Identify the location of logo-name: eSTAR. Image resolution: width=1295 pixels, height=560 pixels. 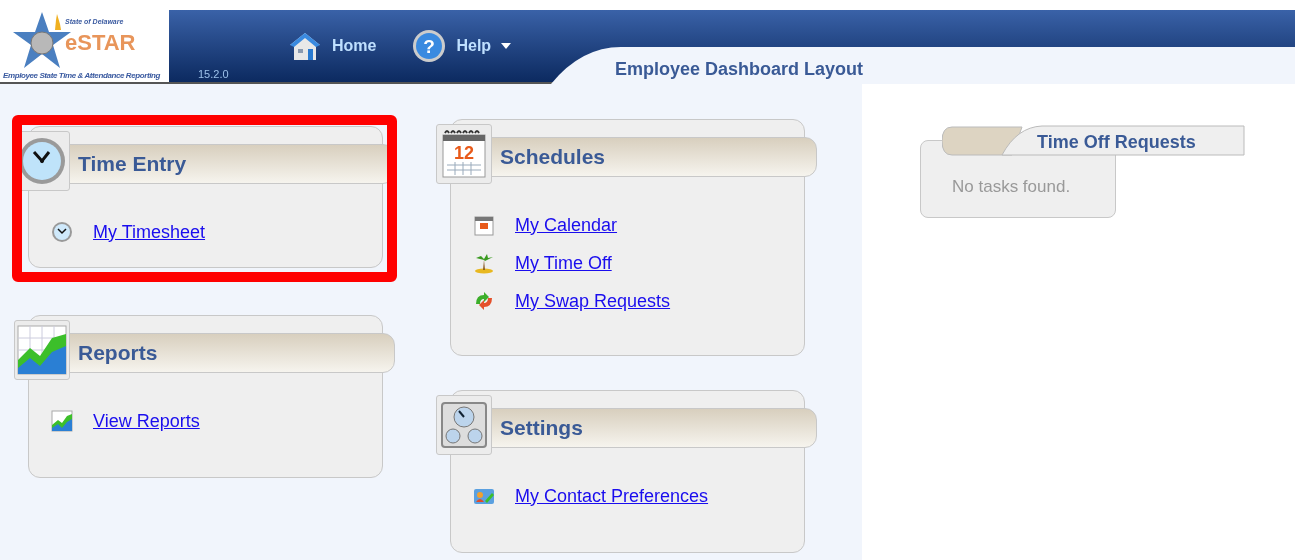
(100, 43).